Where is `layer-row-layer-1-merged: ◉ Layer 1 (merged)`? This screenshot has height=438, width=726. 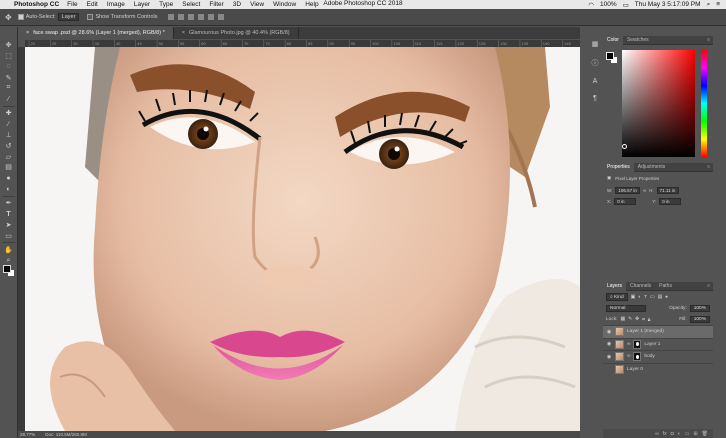
layer-row-layer-1-merged: ◉ Layer 1 (merged) is located at coordinates (658, 331).